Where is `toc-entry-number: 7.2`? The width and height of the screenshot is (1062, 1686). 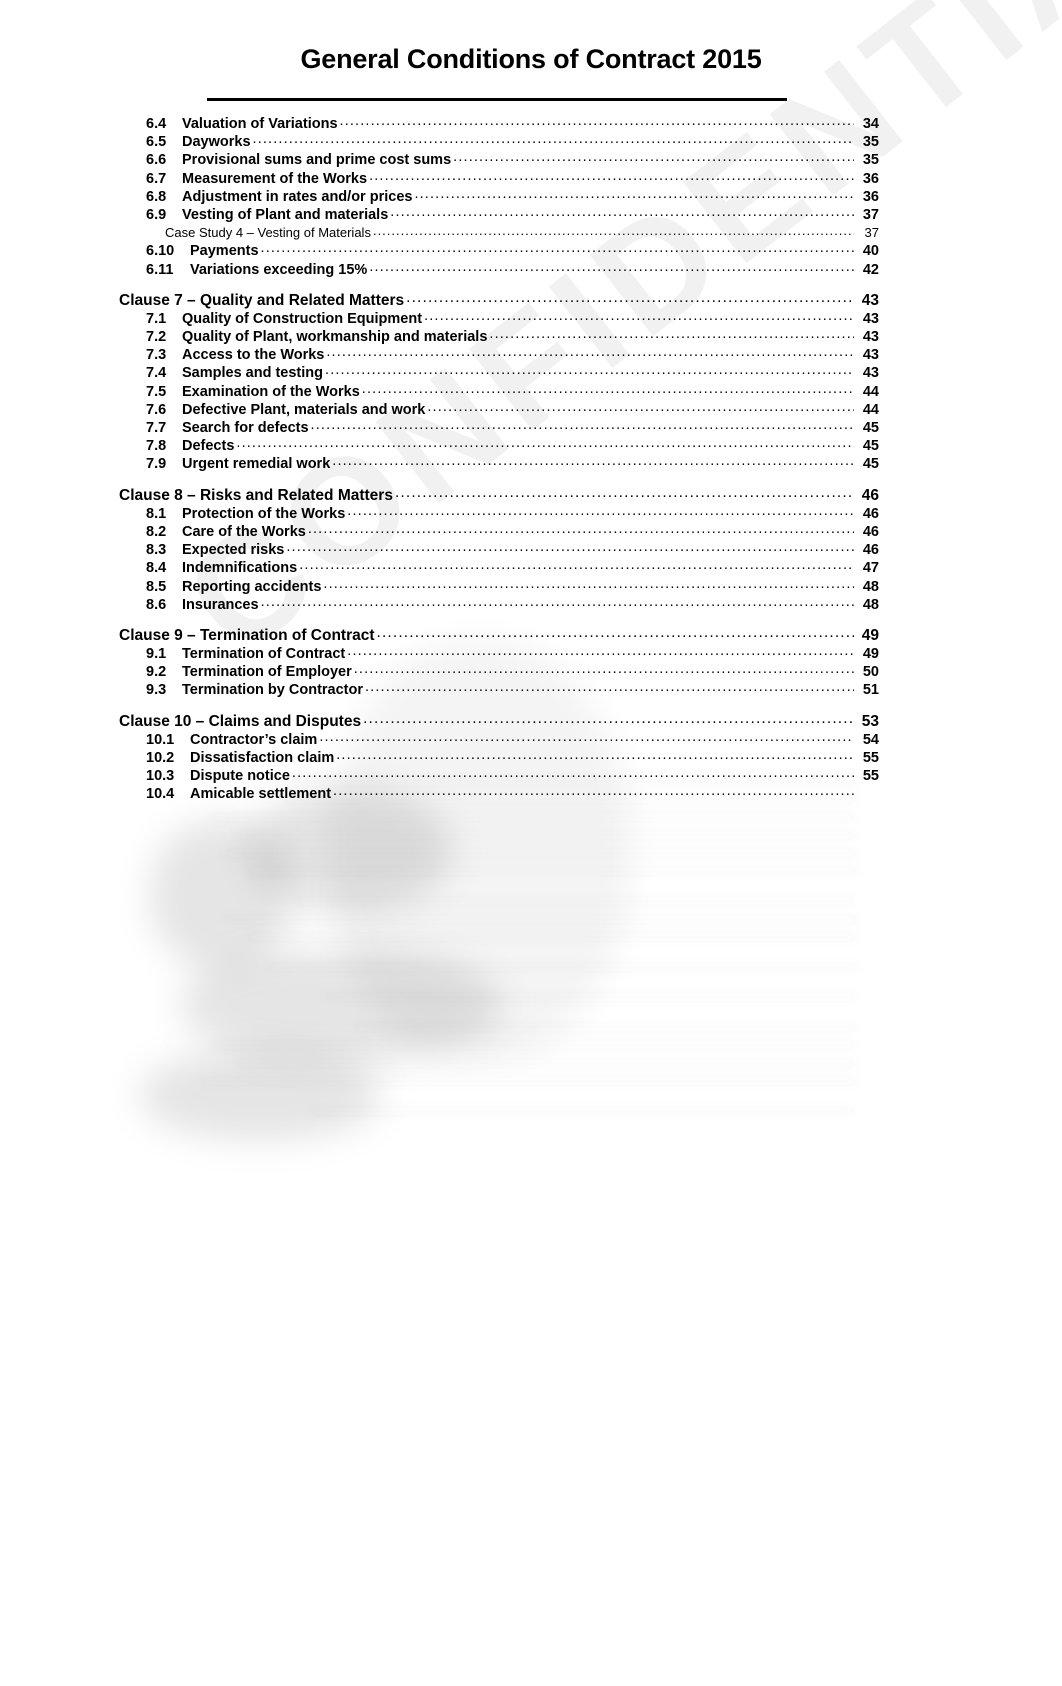
toc-entry-number: 7.2 is located at coordinates (156, 337).